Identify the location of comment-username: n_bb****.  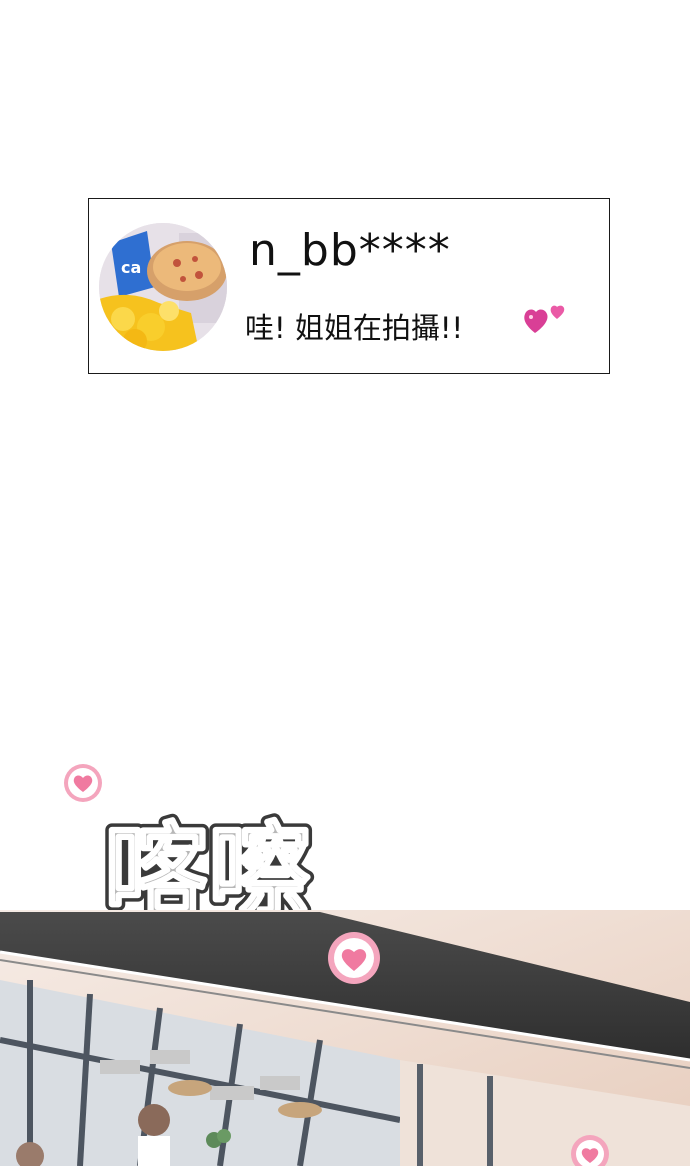
(350, 250).